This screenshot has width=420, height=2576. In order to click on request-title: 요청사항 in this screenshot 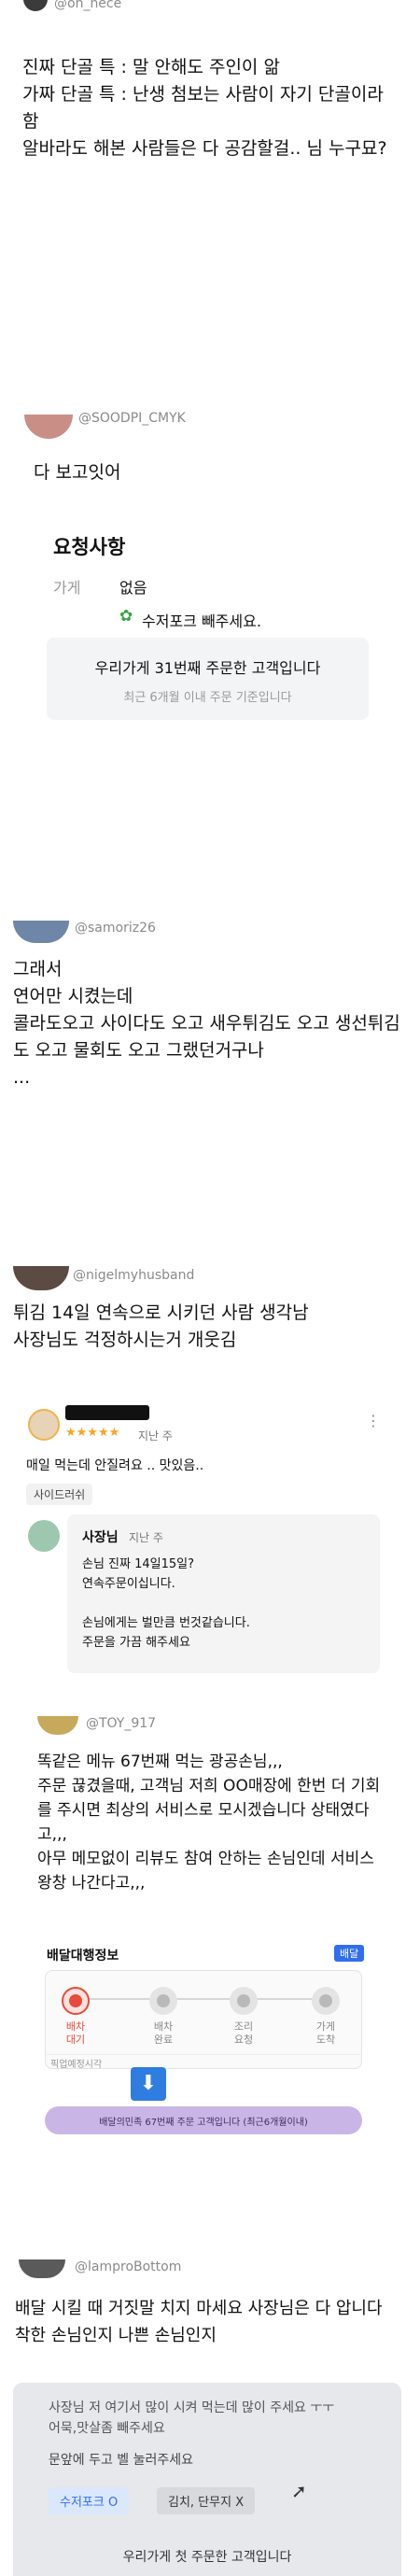, I will do `click(89, 547)`.